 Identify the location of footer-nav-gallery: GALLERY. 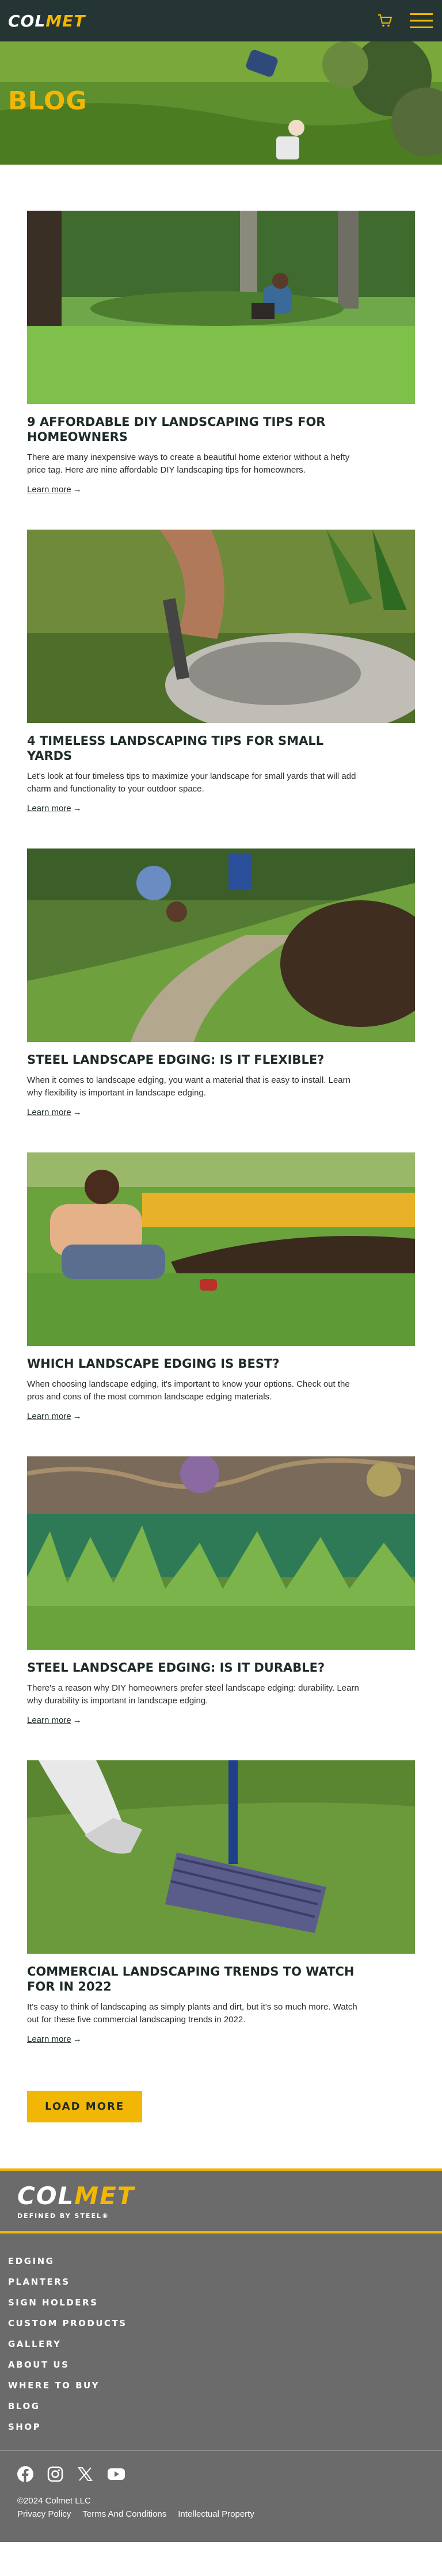
(221, 2344).